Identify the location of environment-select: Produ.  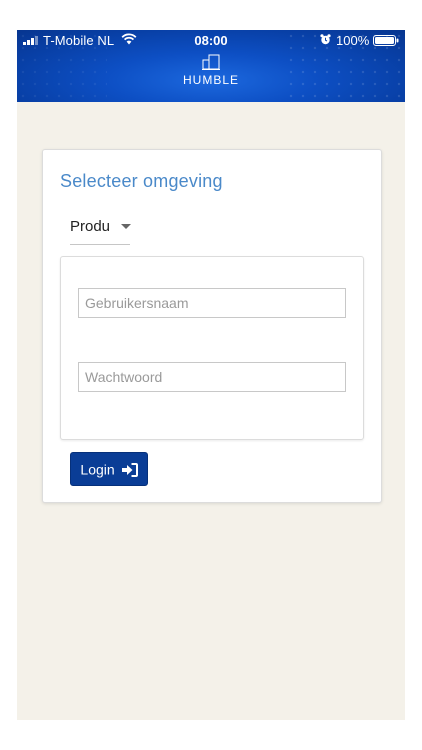
(100, 229).